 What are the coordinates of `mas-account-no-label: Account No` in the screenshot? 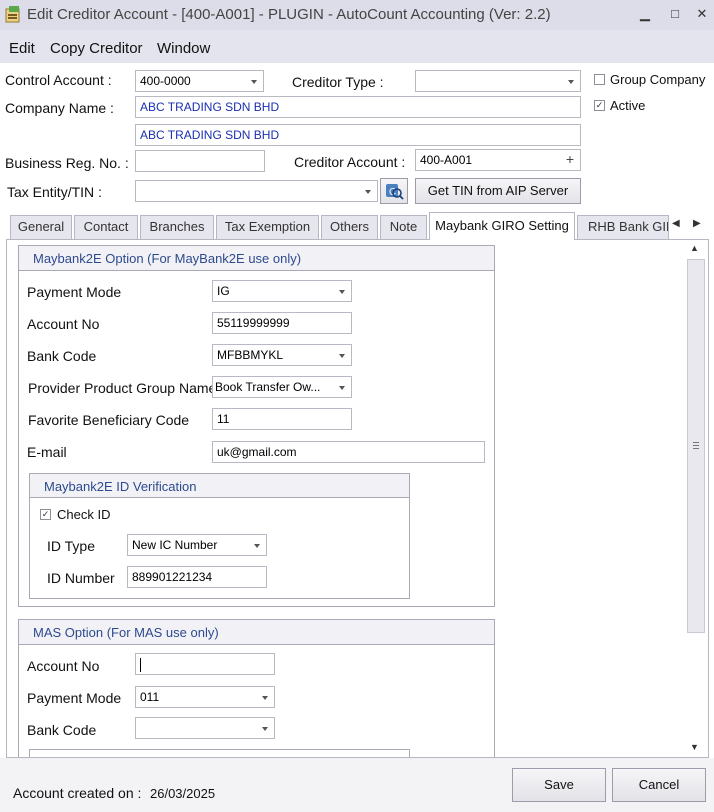 It's located at (63, 666).